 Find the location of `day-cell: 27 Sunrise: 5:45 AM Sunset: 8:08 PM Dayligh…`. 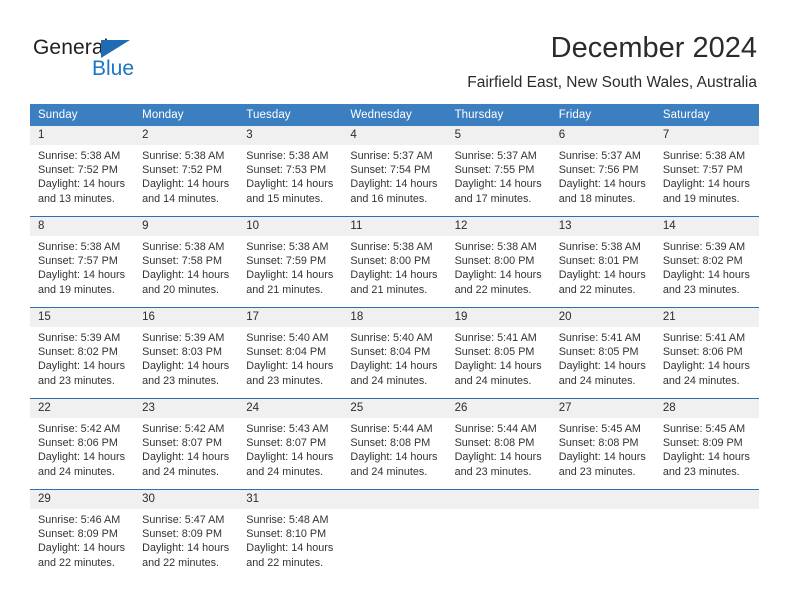

day-cell: 27 Sunrise: 5:45 AM Sunset: 8:08 PM Dayligh… is located at coordinates (602, 444).